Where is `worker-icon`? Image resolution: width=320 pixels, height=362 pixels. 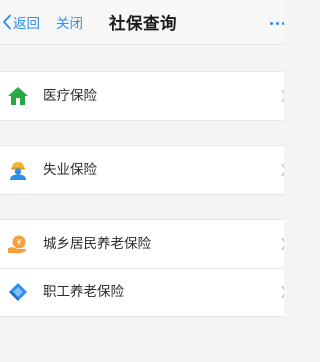 worker-icon is located at coordinates (18, 170).